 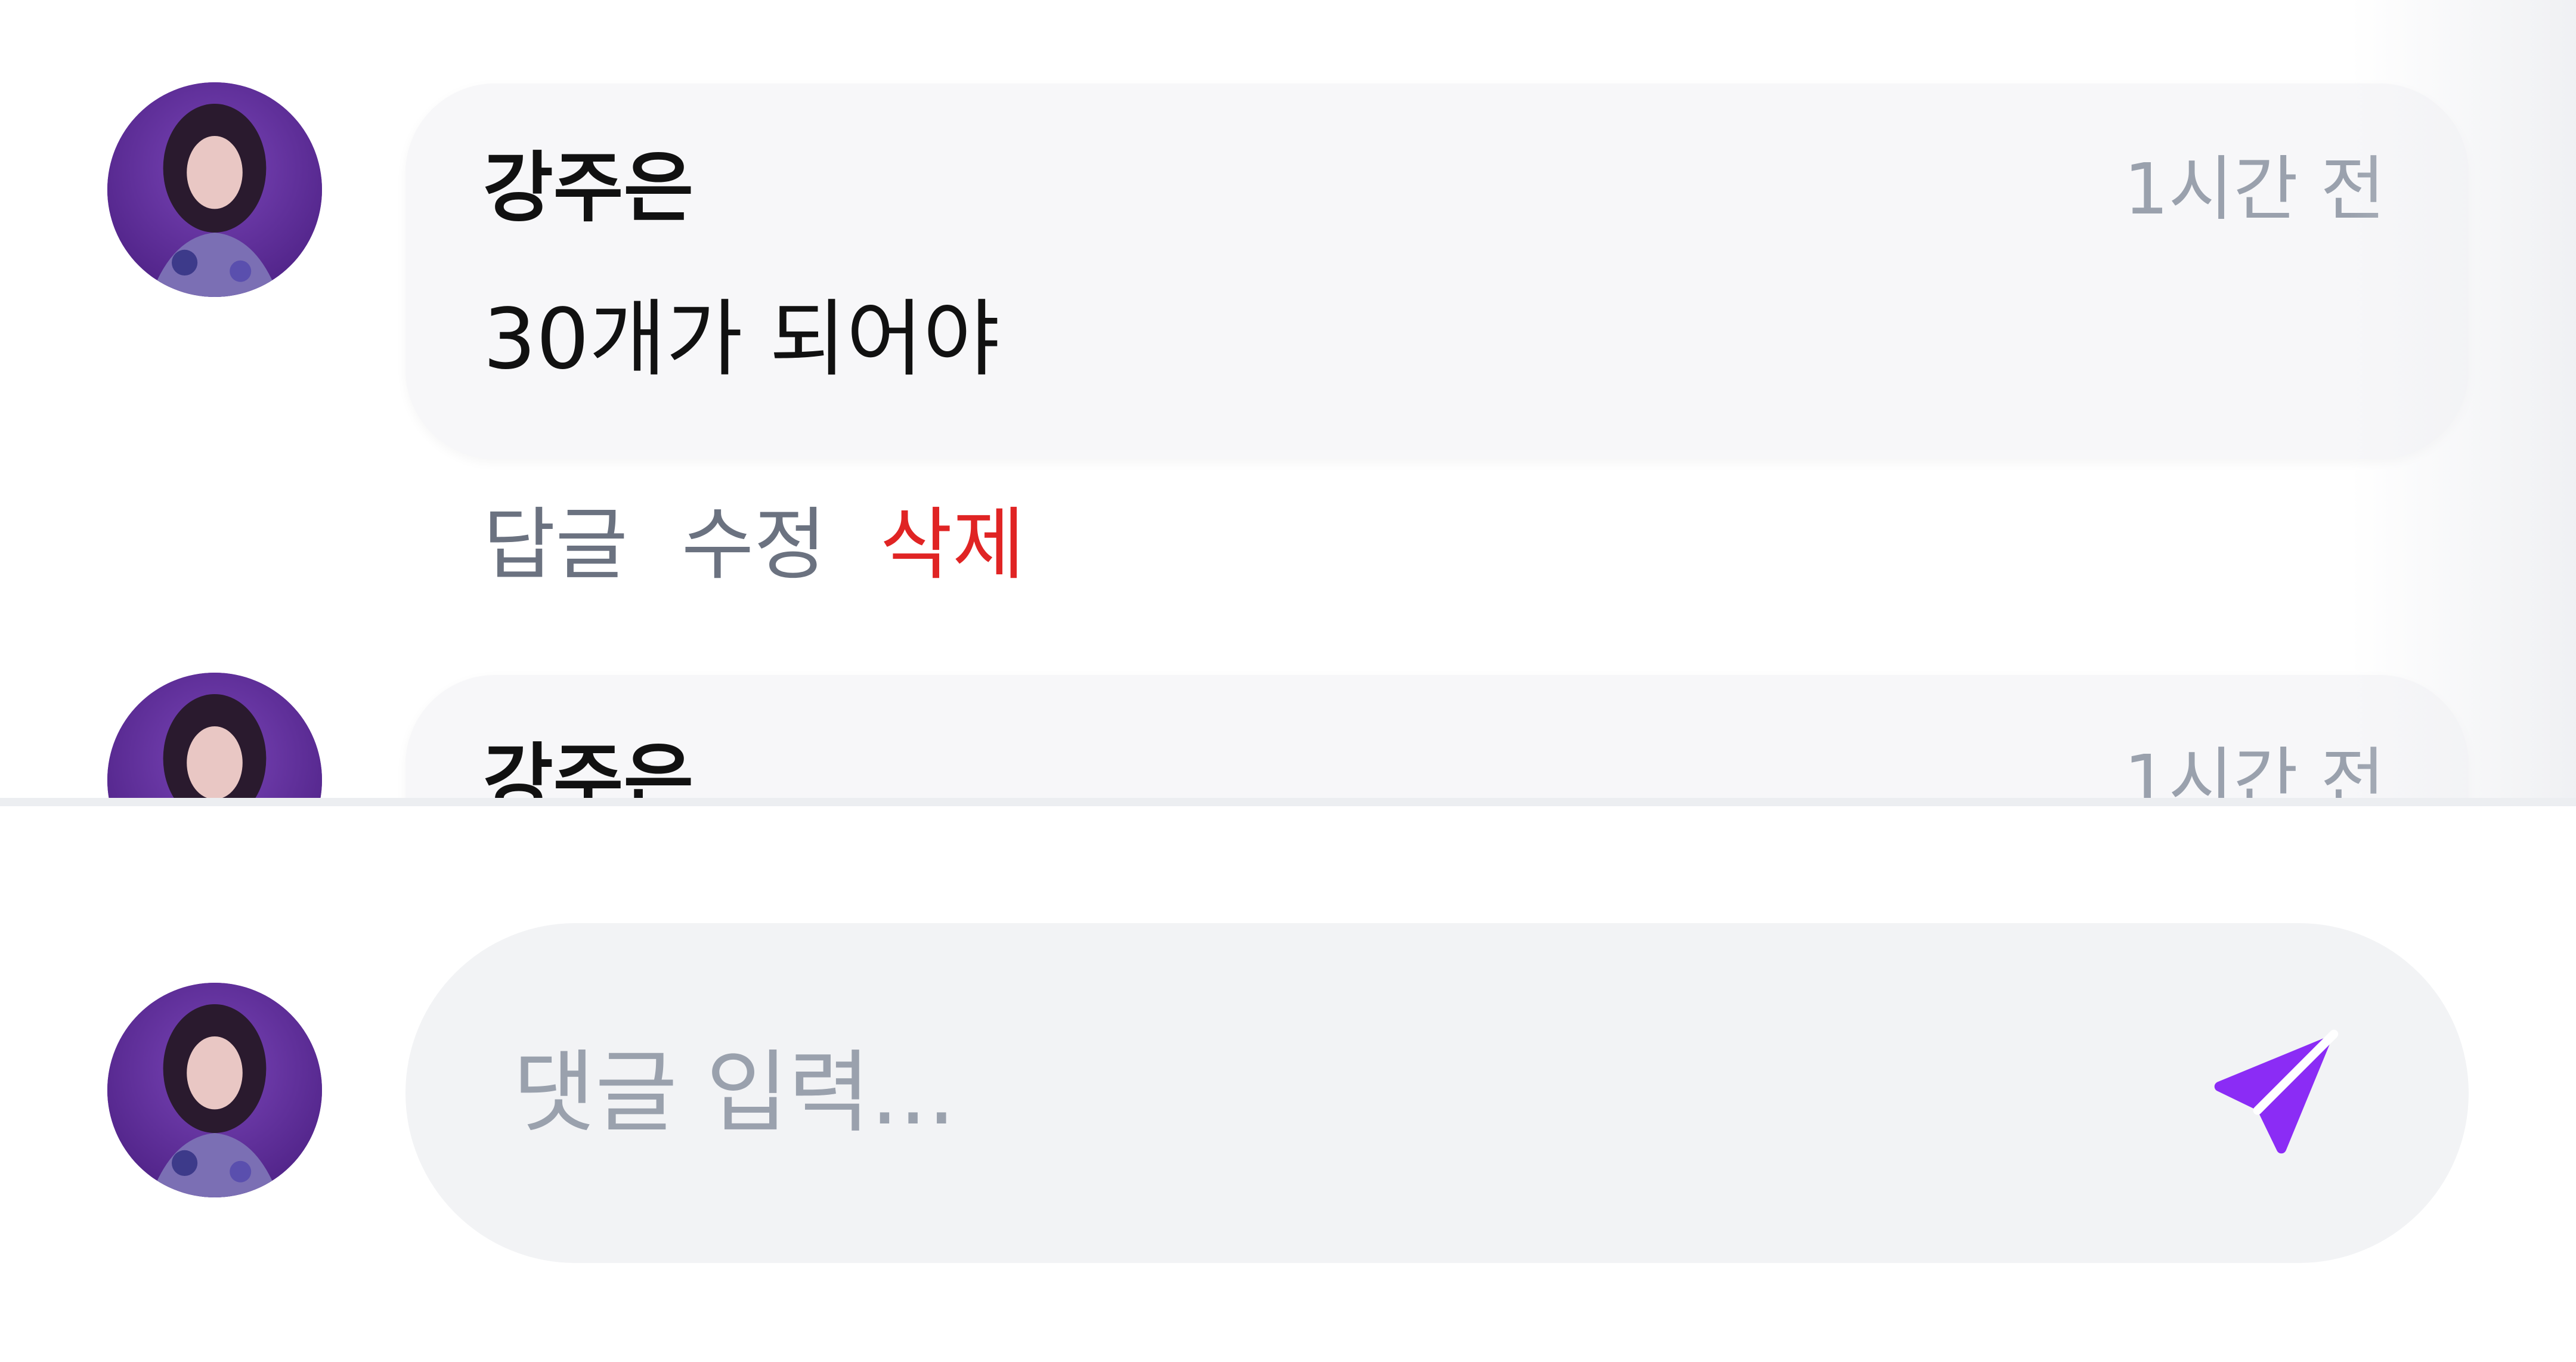 What do you see at coordinates (953, 545) in the screenshot?
I see `delete-button: 삭제` at bounding box center [953, 545].